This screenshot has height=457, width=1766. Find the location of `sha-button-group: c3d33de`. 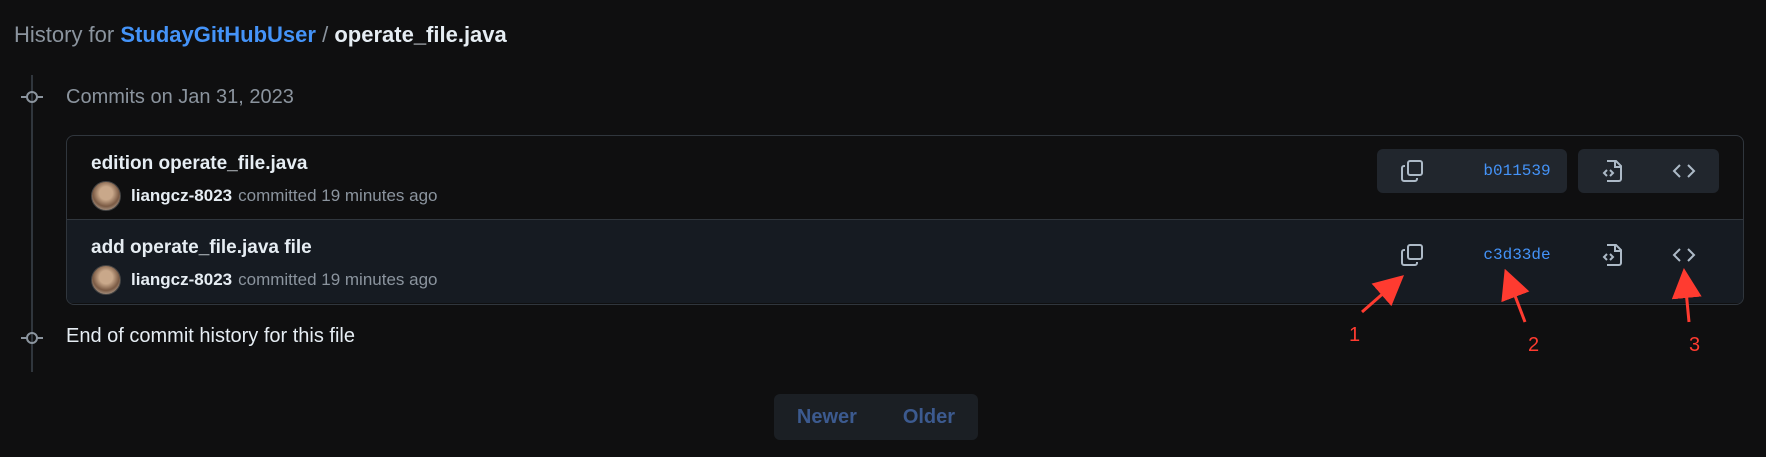

sha-button-group: c3d33de is located at coordinates (1472, 255).